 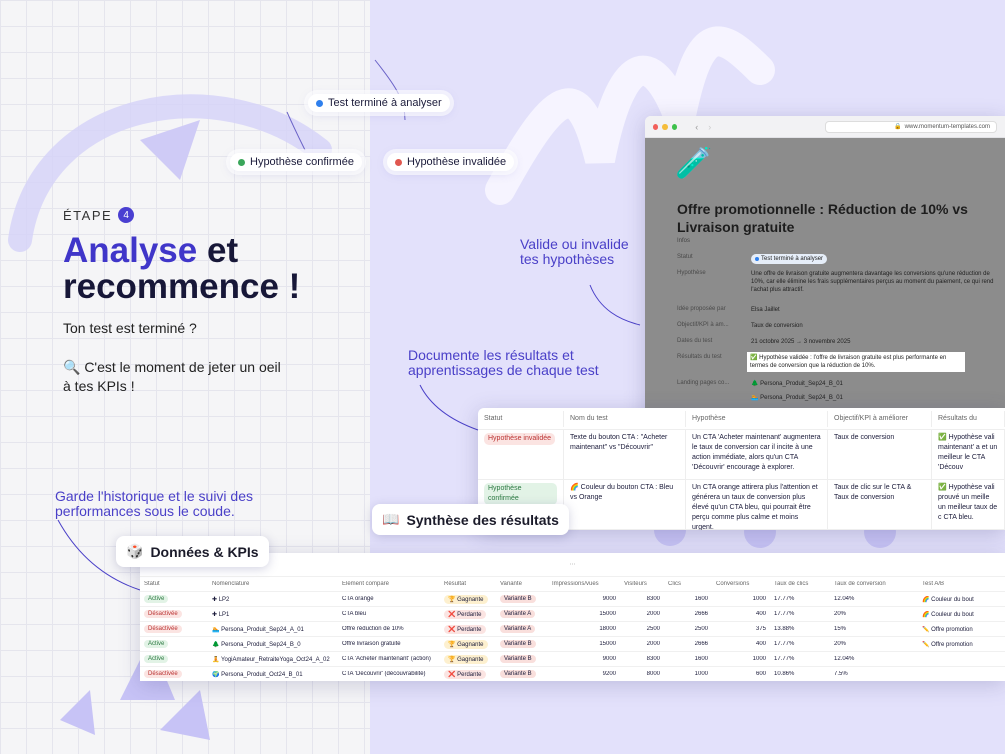 I want to click on prop-value: Taux de conversion, so click(x=874, y=326).